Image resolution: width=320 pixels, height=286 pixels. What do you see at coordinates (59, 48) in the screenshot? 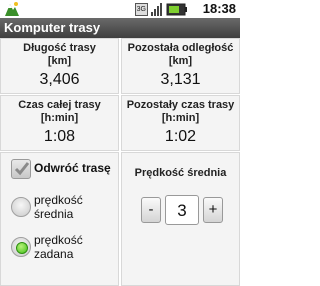
I see `distance-label-text: Długość trasy` at bounding box center [59, 48].